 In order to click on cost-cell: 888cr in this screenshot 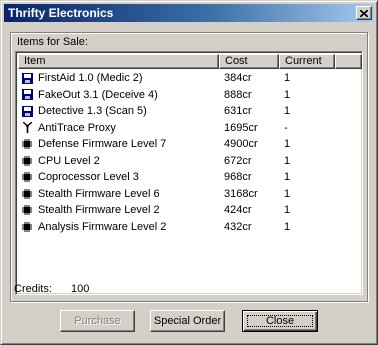, I will do `click(238, 94)`.